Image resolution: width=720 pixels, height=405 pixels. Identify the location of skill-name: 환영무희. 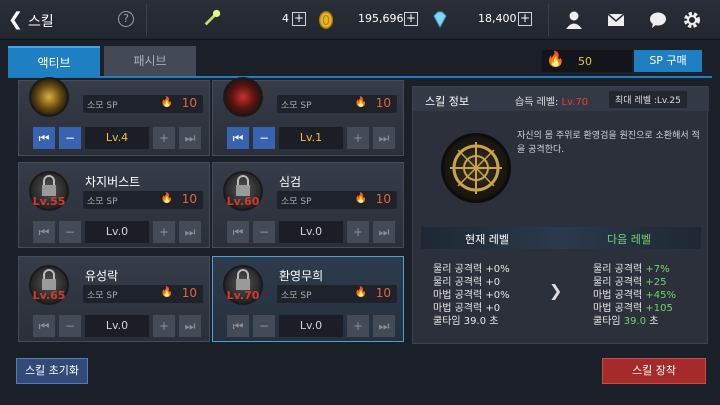
(301, 276).